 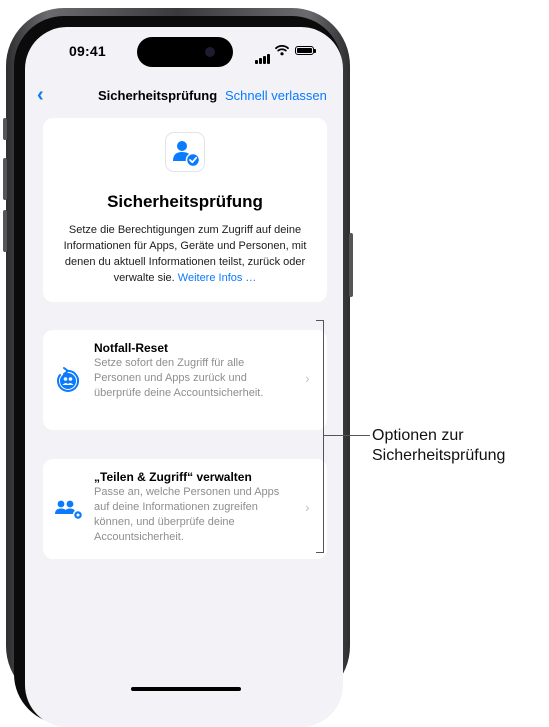 I want to click on navigation-bar: ‹ Sicherheitsprüfung Schnell verlassen, so click(x=184, y=96).